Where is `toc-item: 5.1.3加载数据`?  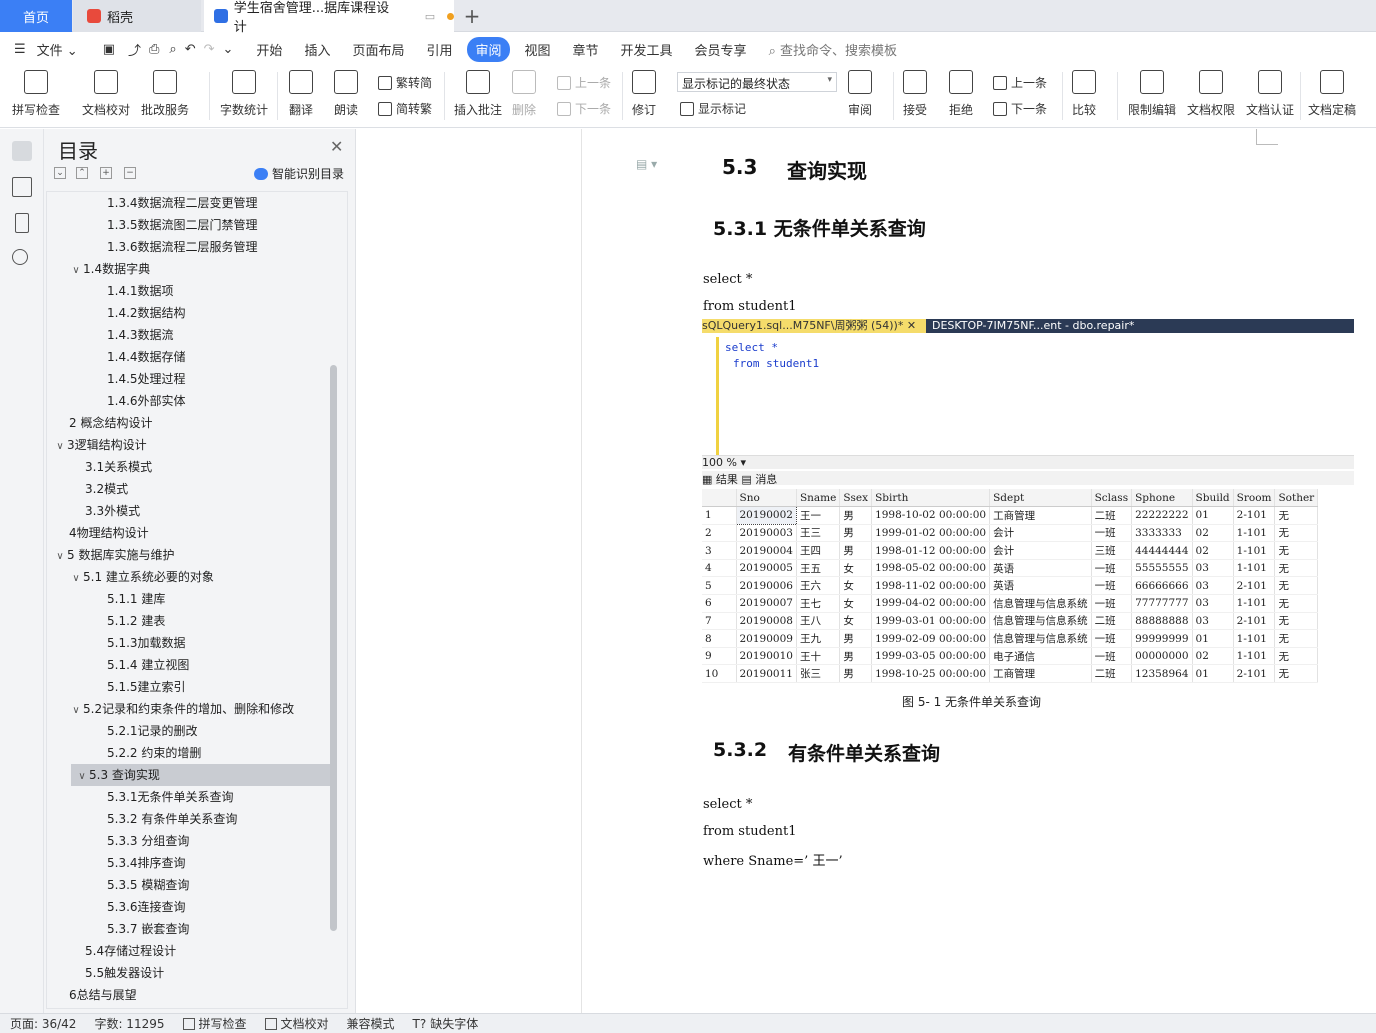 toc-item: 5.1.3加载数据 is located at coordinates (189, 643).